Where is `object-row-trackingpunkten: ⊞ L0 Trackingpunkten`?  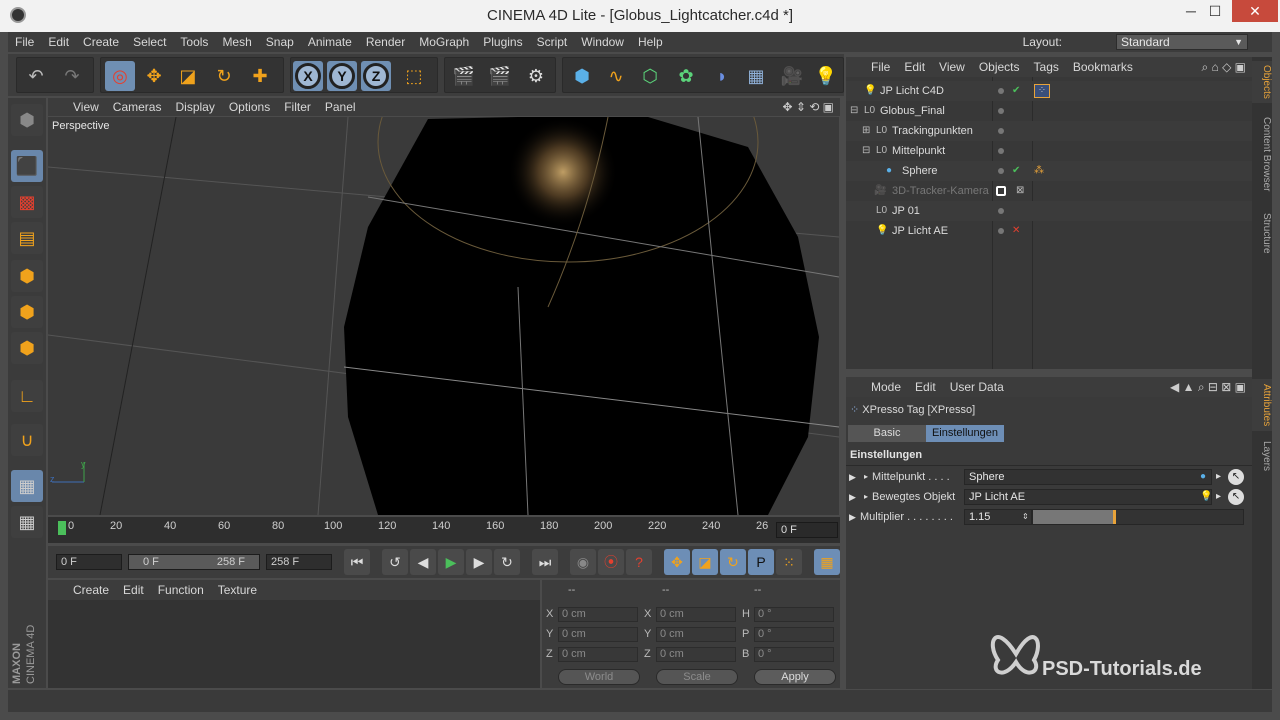
object-row-trackingpunkten: ⊞ L0 Trackingpunkten is located at coordinates (1049, 131).